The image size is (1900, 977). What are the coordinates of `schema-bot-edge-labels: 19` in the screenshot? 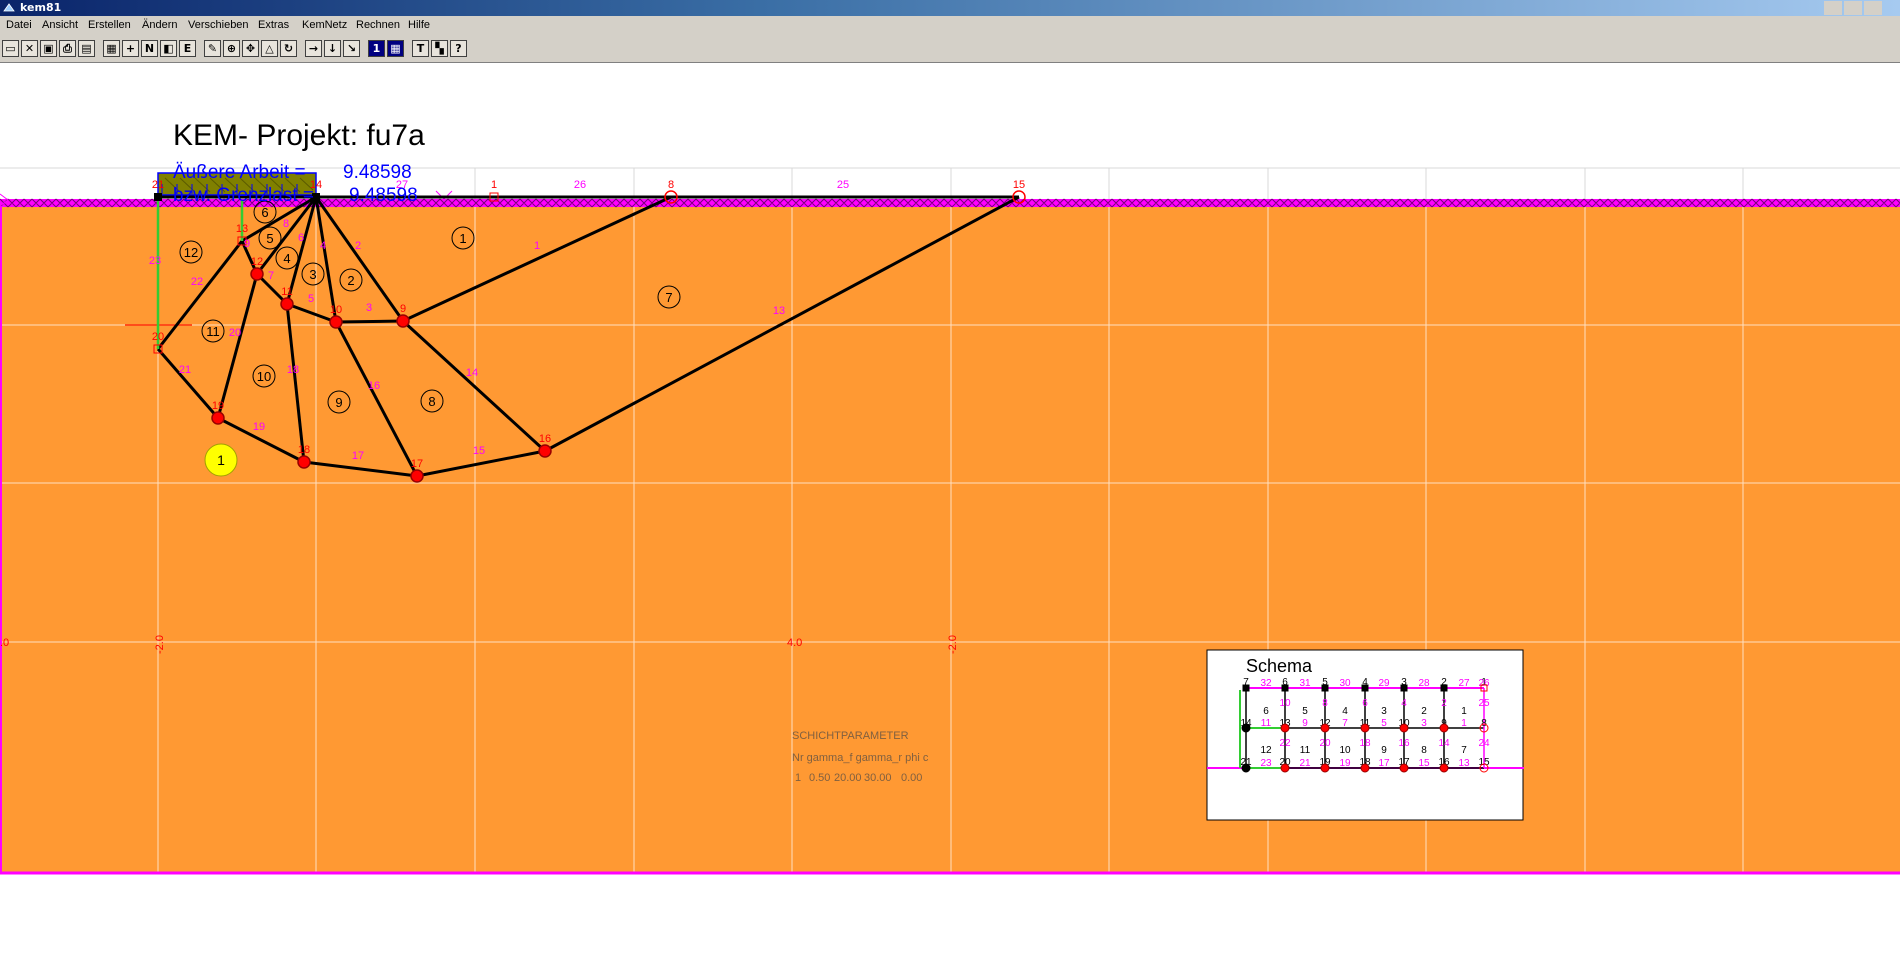 It's located at (1345, 763).